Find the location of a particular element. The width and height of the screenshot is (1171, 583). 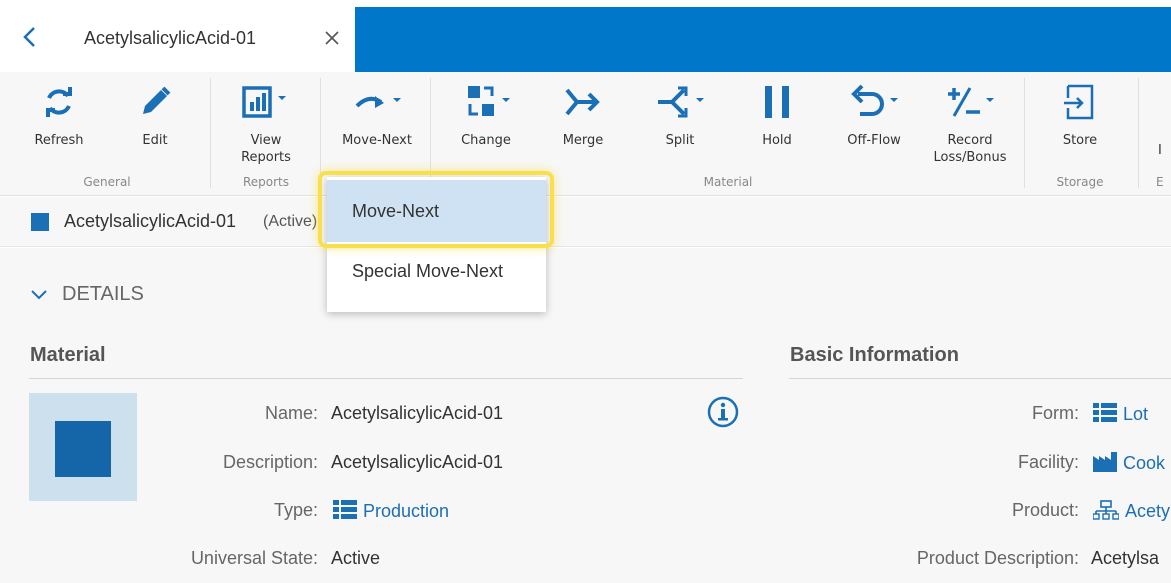

entity-header: AcetylsalicylicAcid-01 (Active) is located at coordinates (585, 222).